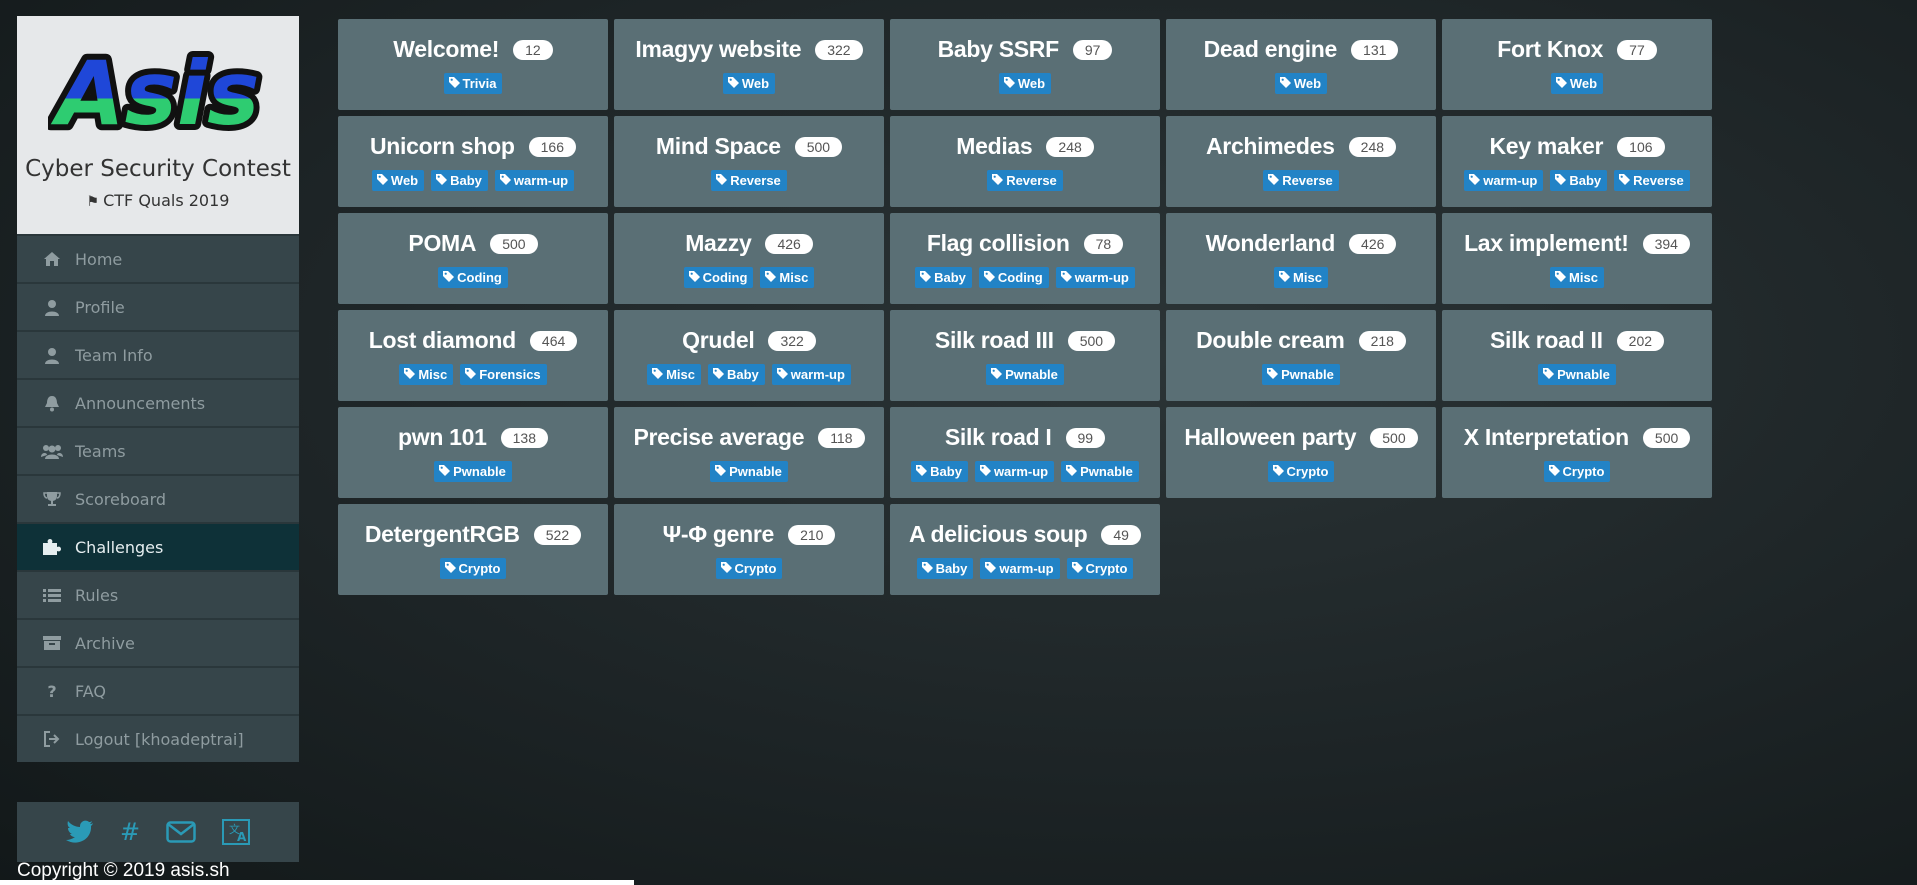 The height and width of the screenshot is (885, 1917). What do you see at coordinates (503, 374) in the screenshot?
I see `tag-forensics: Forensics` at bounding box center [503, 374].